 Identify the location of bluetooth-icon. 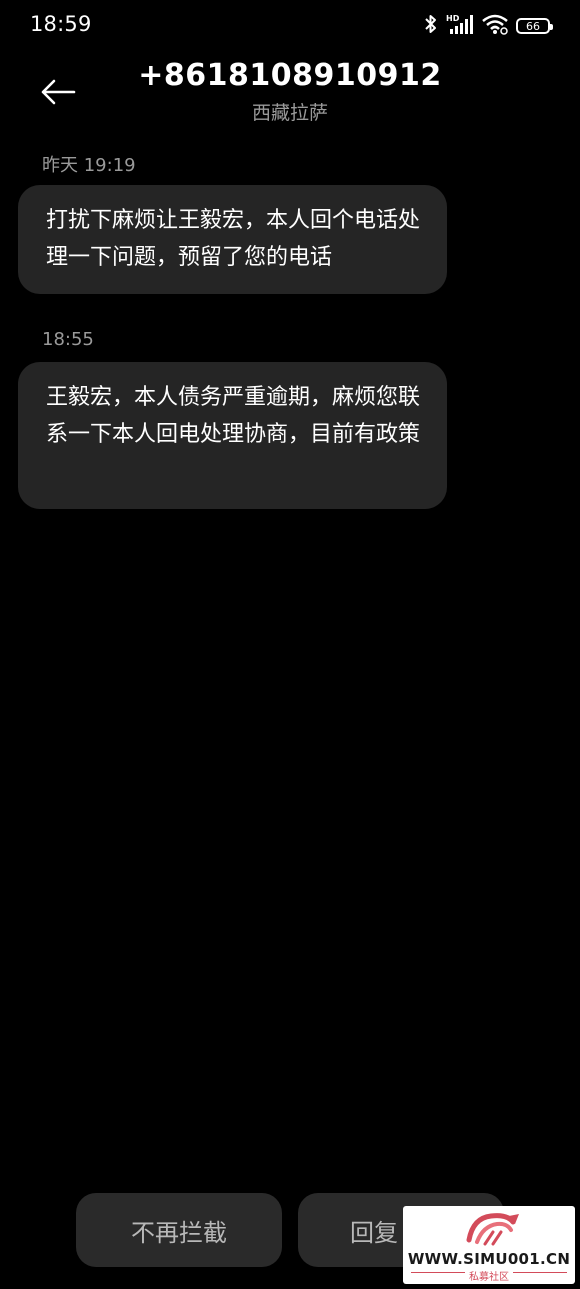
(431, 26).